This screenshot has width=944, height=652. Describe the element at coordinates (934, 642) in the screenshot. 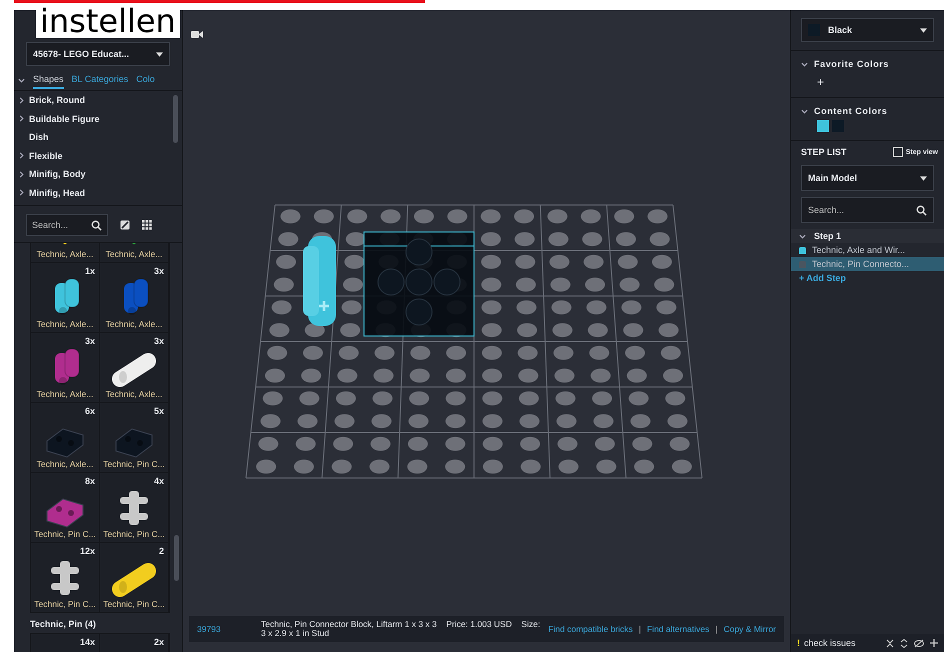

I see `plus-icon` at that location.